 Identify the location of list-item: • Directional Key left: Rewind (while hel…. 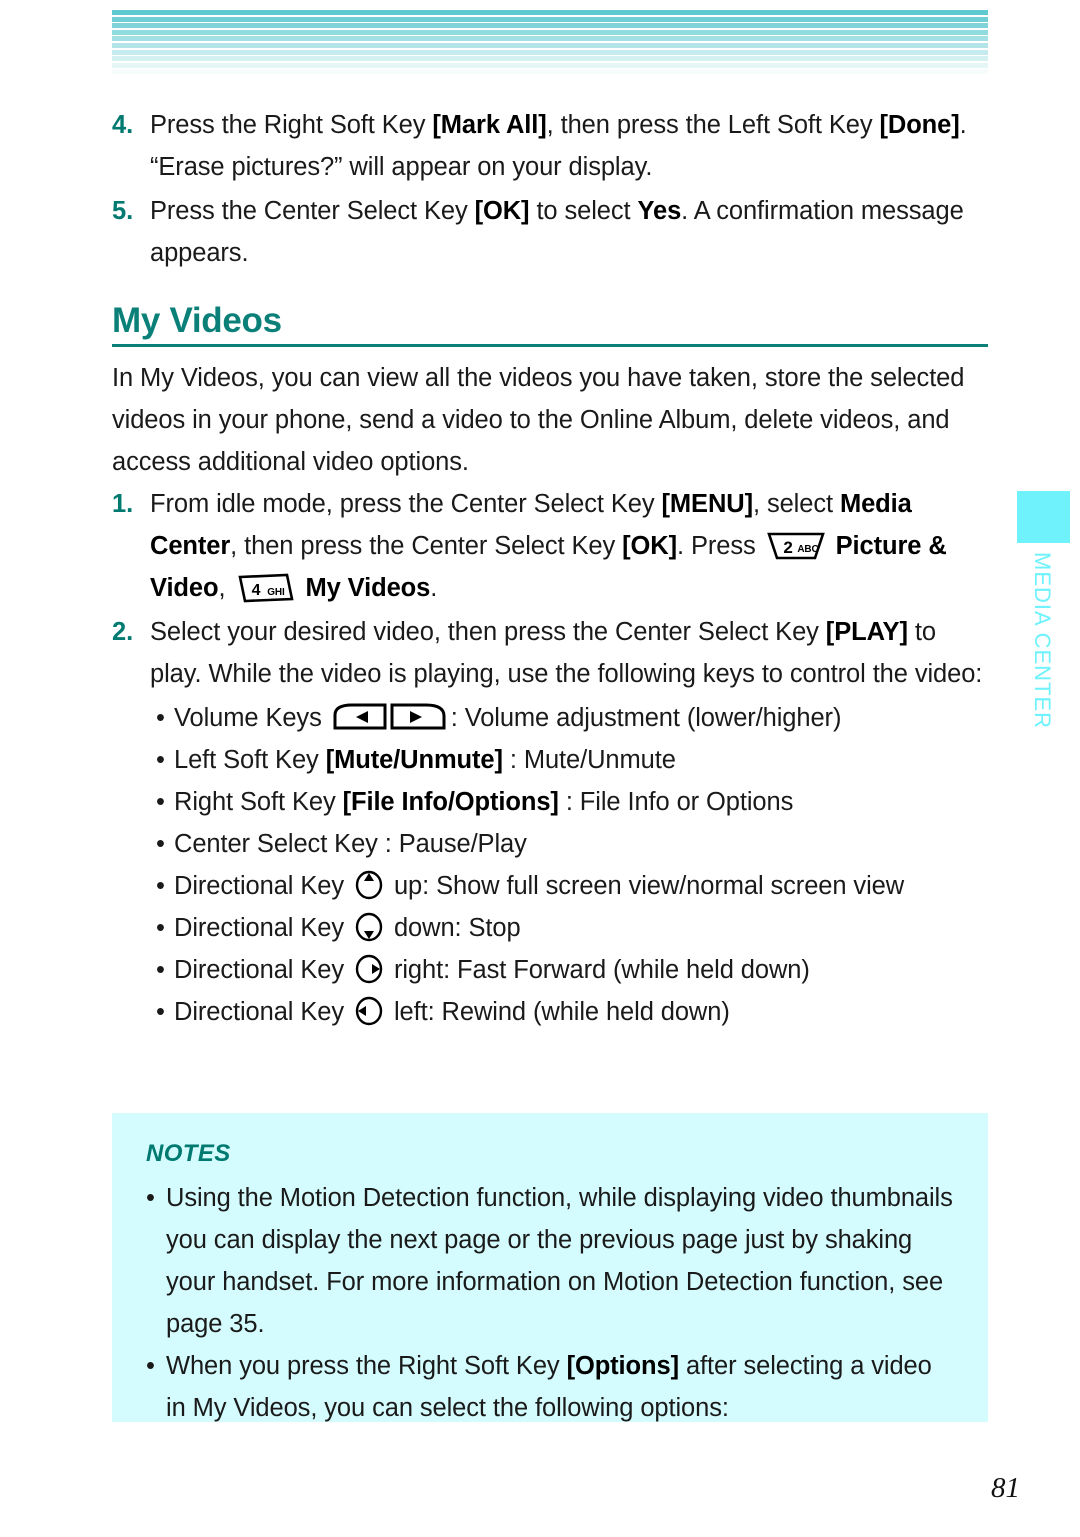
(572, 1012).